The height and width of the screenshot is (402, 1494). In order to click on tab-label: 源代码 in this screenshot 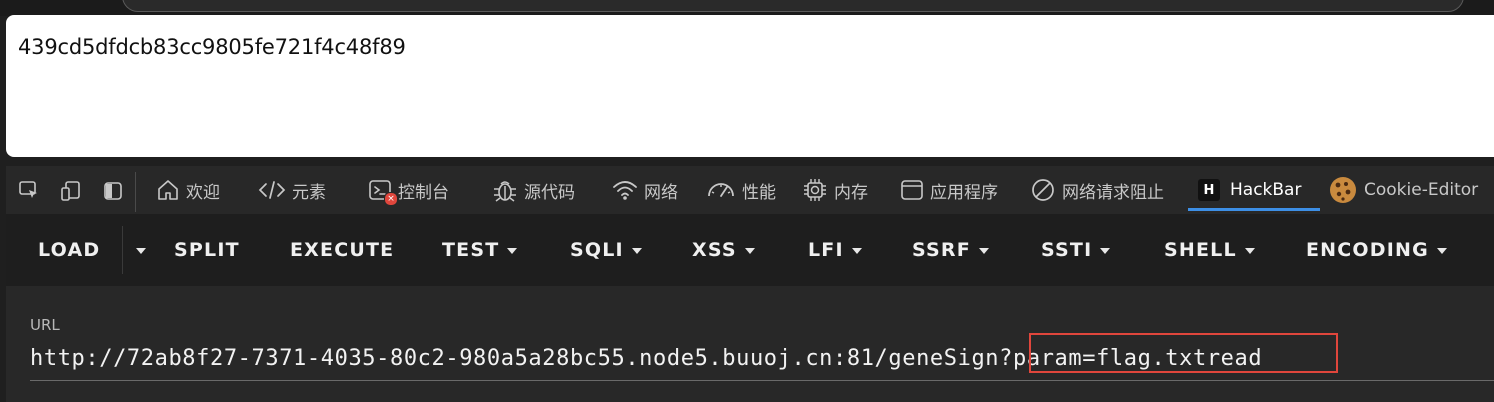, I will do `click(549, 192)`.